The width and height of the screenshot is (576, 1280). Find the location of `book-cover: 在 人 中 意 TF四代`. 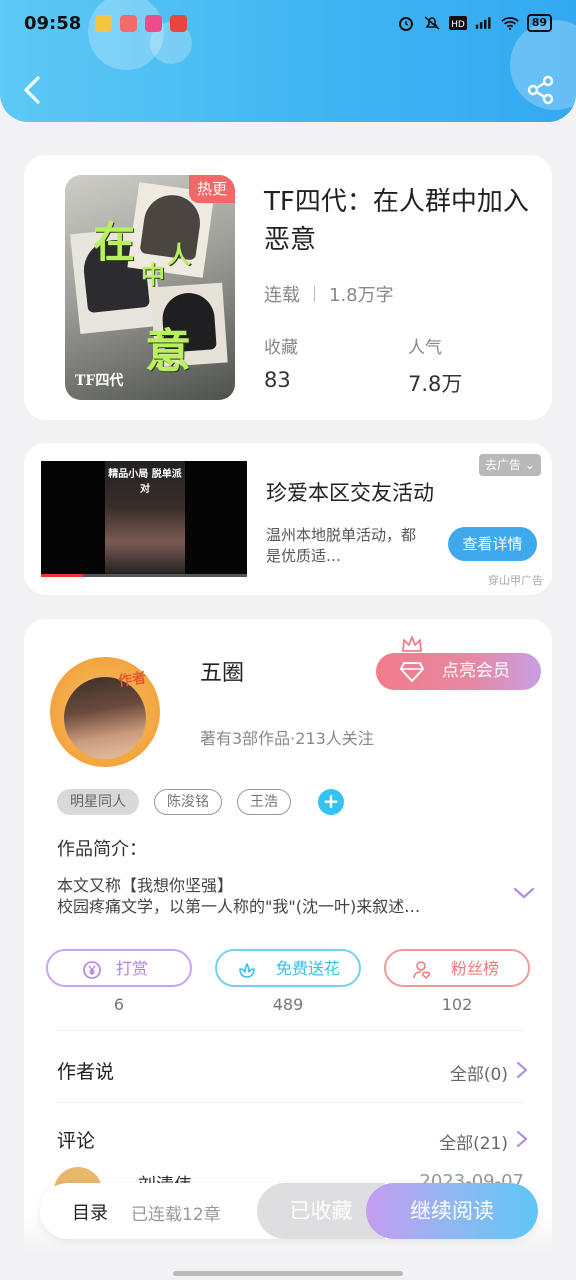

book-cover: 在 人 中 意 TF四代 is located at coordinates (150, 287).